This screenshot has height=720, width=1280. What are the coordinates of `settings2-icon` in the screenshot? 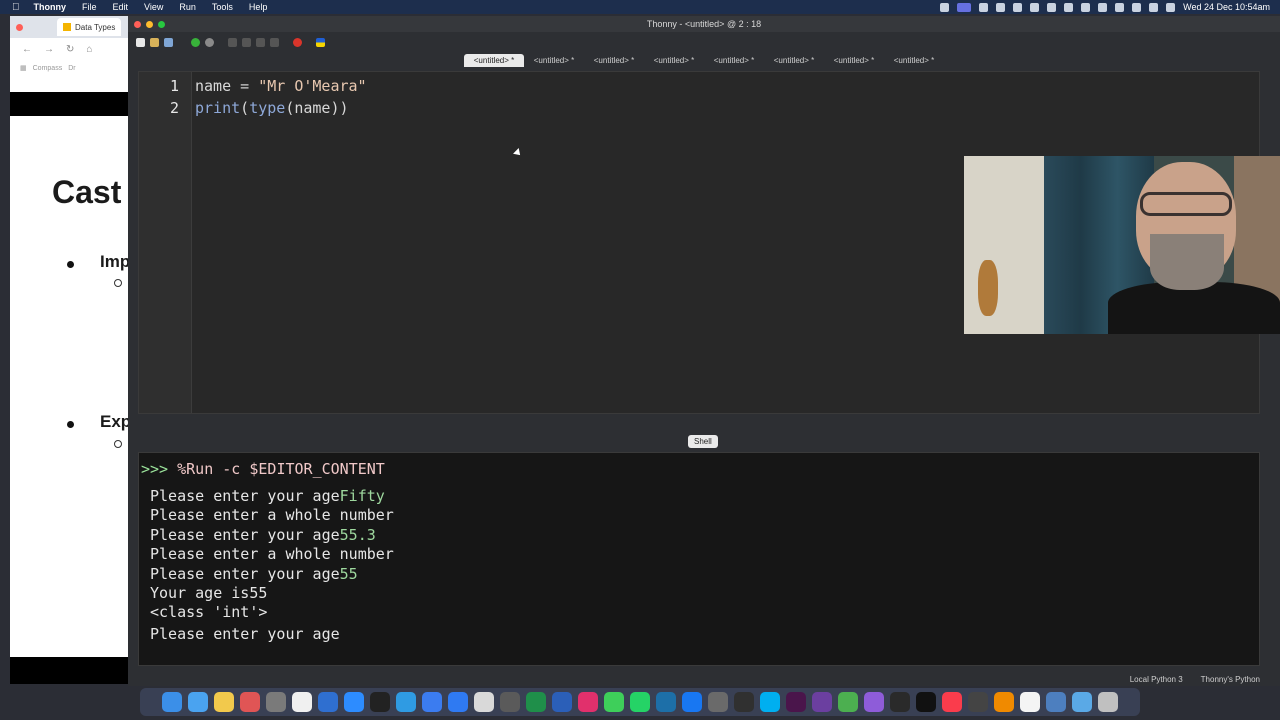 It's located at (718, 702).